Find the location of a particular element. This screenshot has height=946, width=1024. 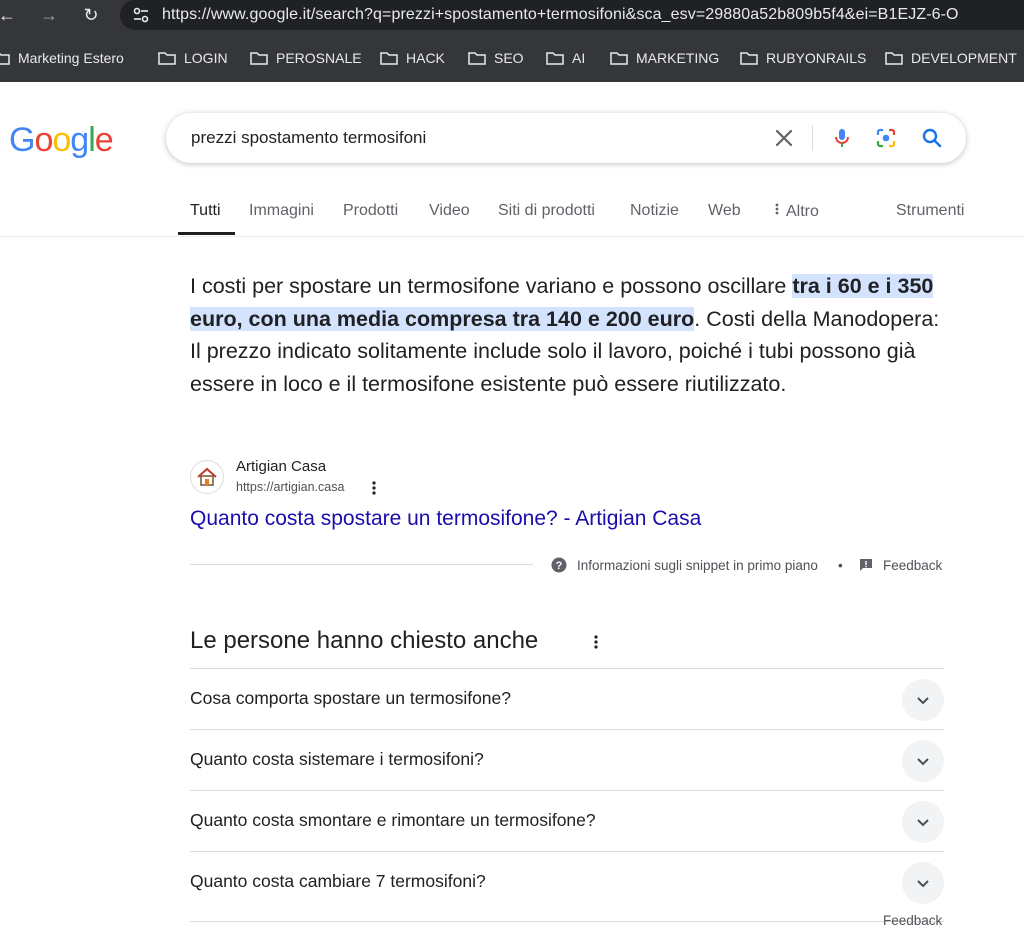

lens-camera-icon is located at coordinates (886, 138).